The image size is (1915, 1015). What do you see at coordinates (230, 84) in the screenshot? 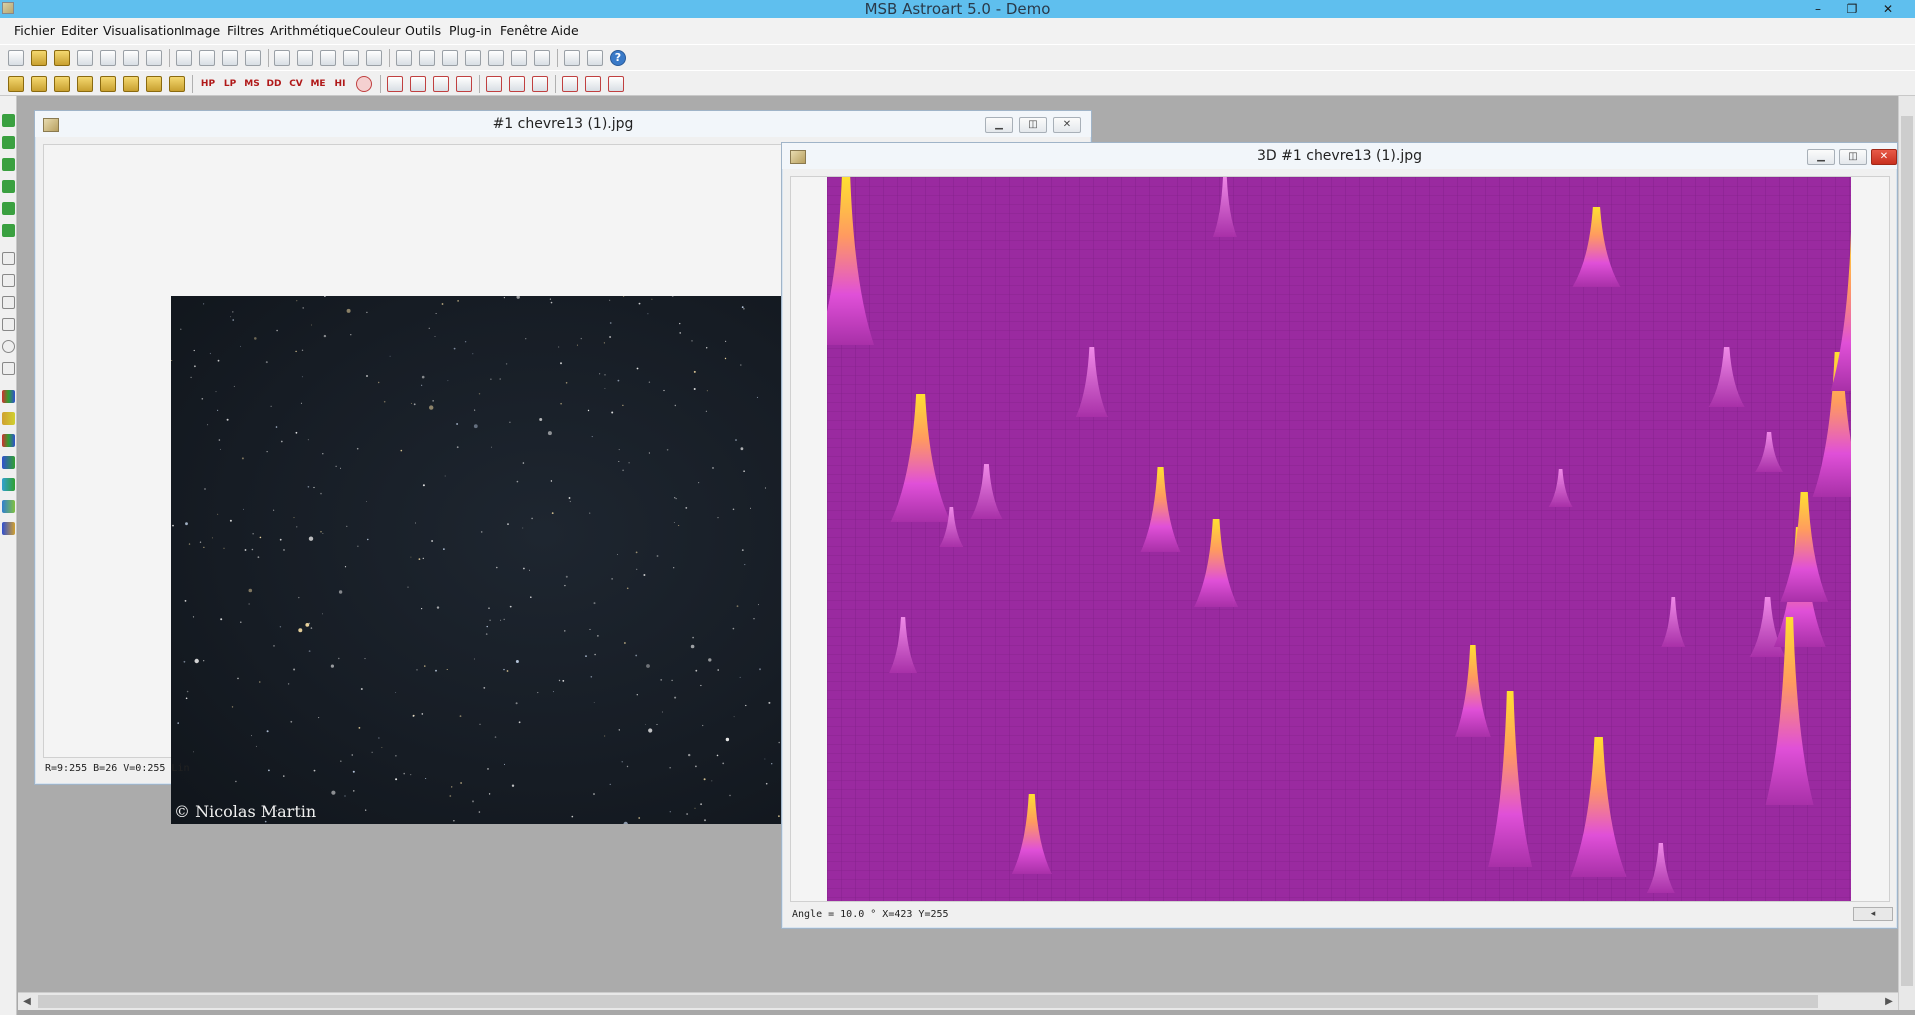
I see `lowpass-button: LP` at bounding box center [230, 84].